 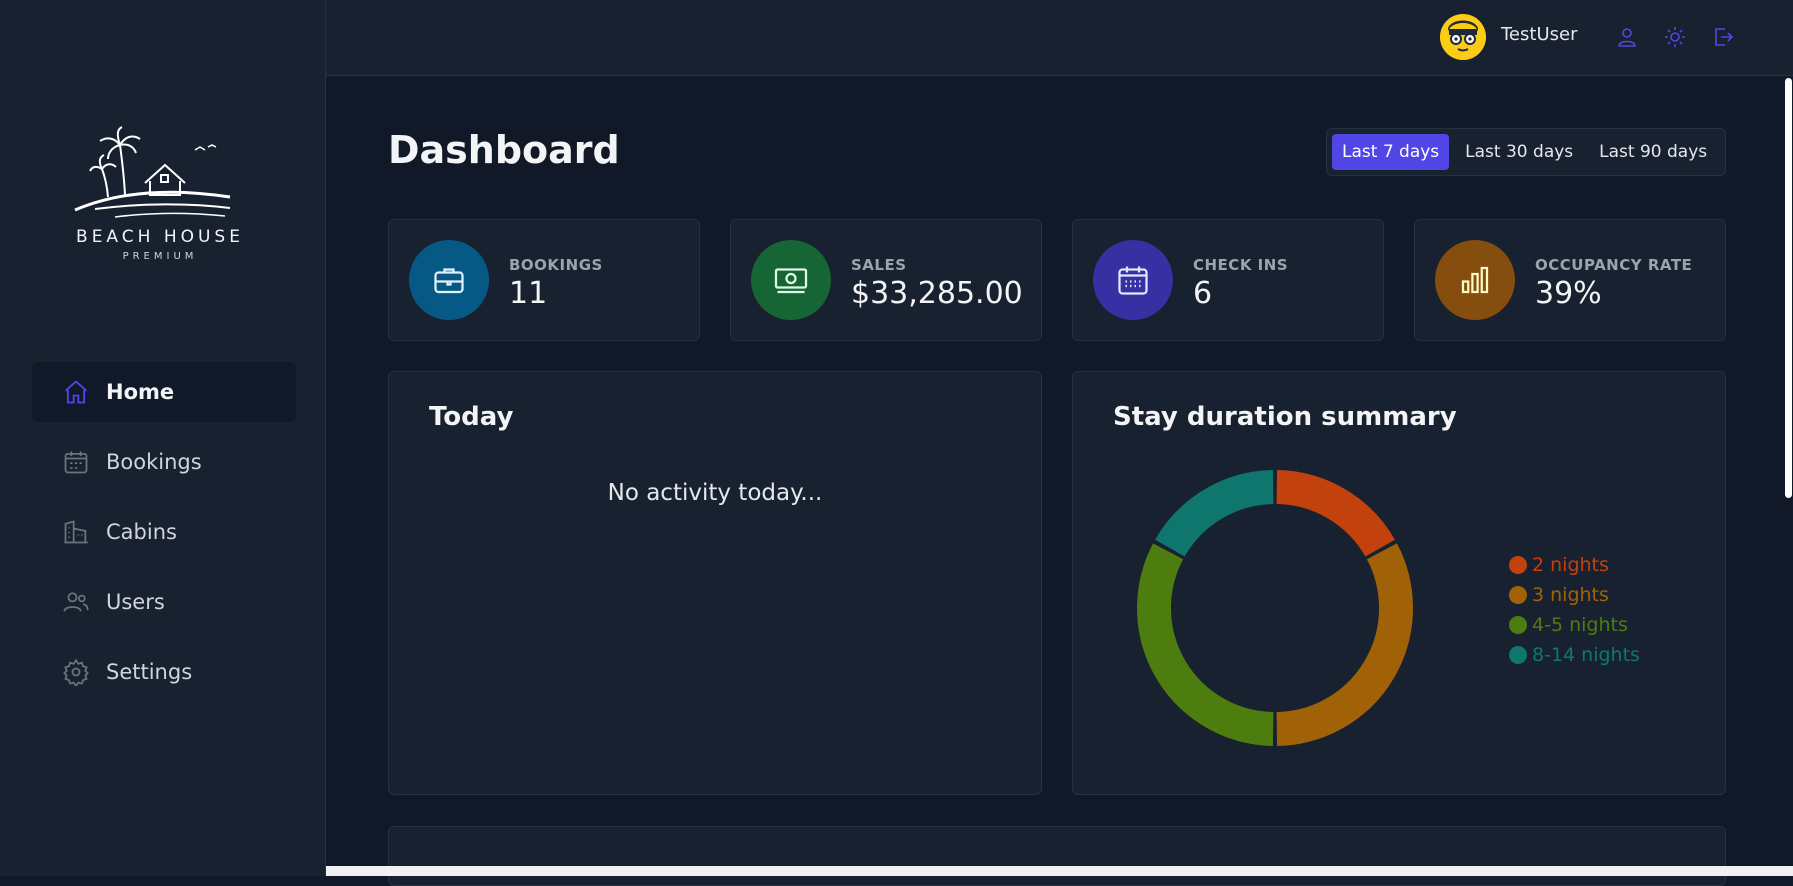 What do you see at coordinates (1519, 152) in the screenshot?
I see `filter-last-30-days: Last 30 days` at bounding box center [1519, 152].